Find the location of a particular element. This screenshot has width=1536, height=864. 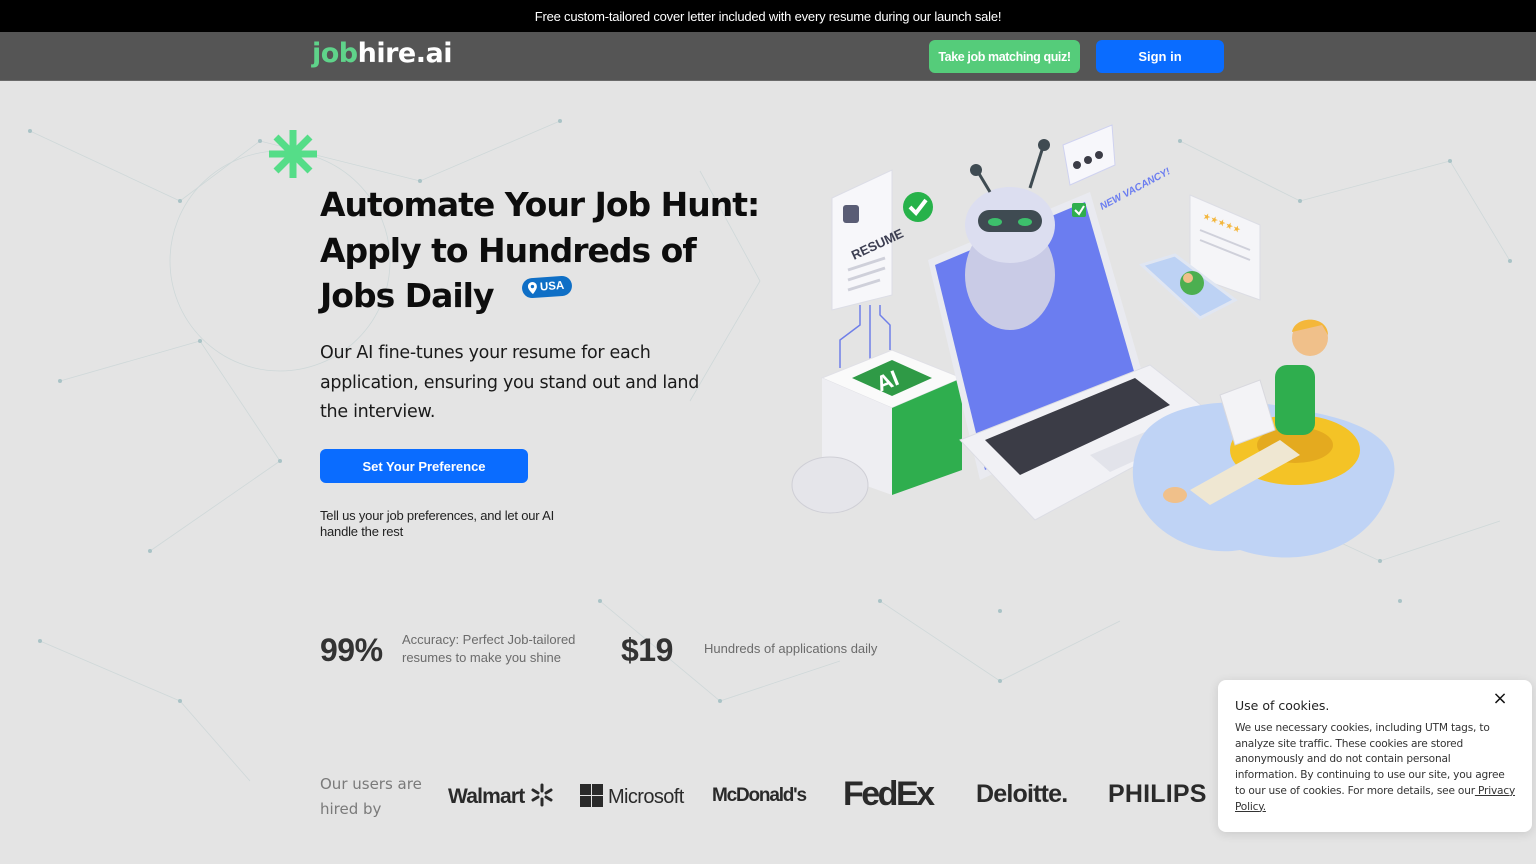

brand-logo-fedex: FedEx is located at coordinates (889, 794).